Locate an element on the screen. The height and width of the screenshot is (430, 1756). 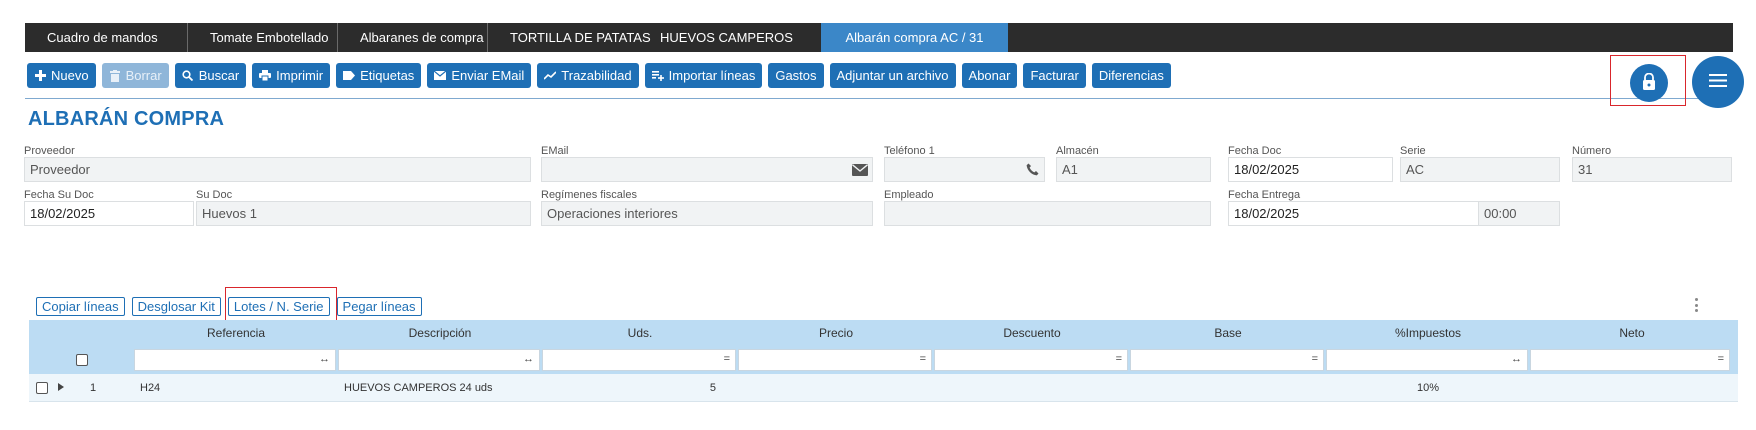
imprimir-button: Imprimir is located at coordinates (291, 75).